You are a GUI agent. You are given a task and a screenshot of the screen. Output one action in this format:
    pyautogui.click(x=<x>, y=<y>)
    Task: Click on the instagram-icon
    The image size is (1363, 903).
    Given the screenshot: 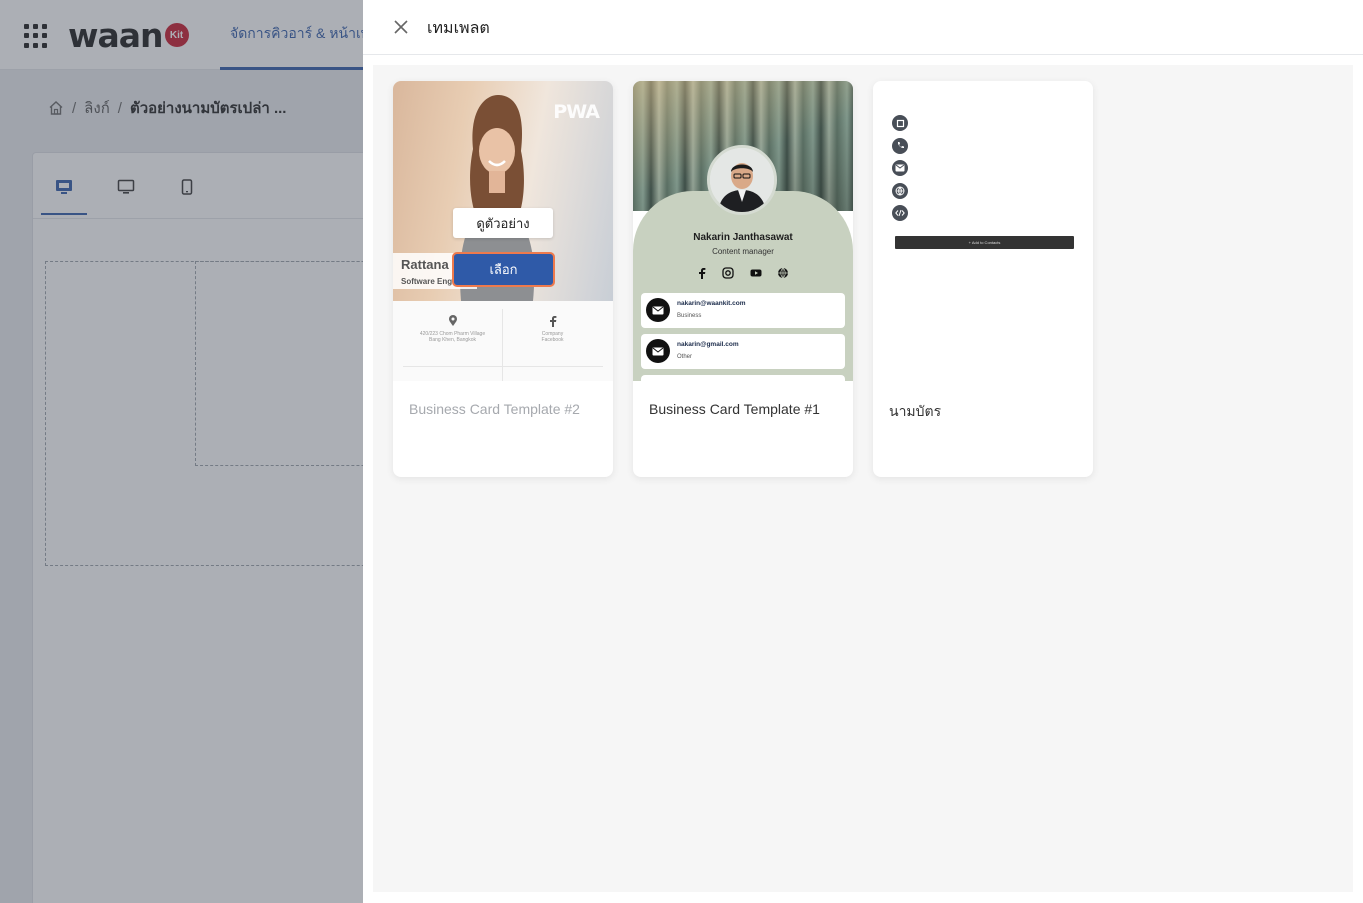 What is the action you would take?
    pyautogui.click(x=728, y=273)
    